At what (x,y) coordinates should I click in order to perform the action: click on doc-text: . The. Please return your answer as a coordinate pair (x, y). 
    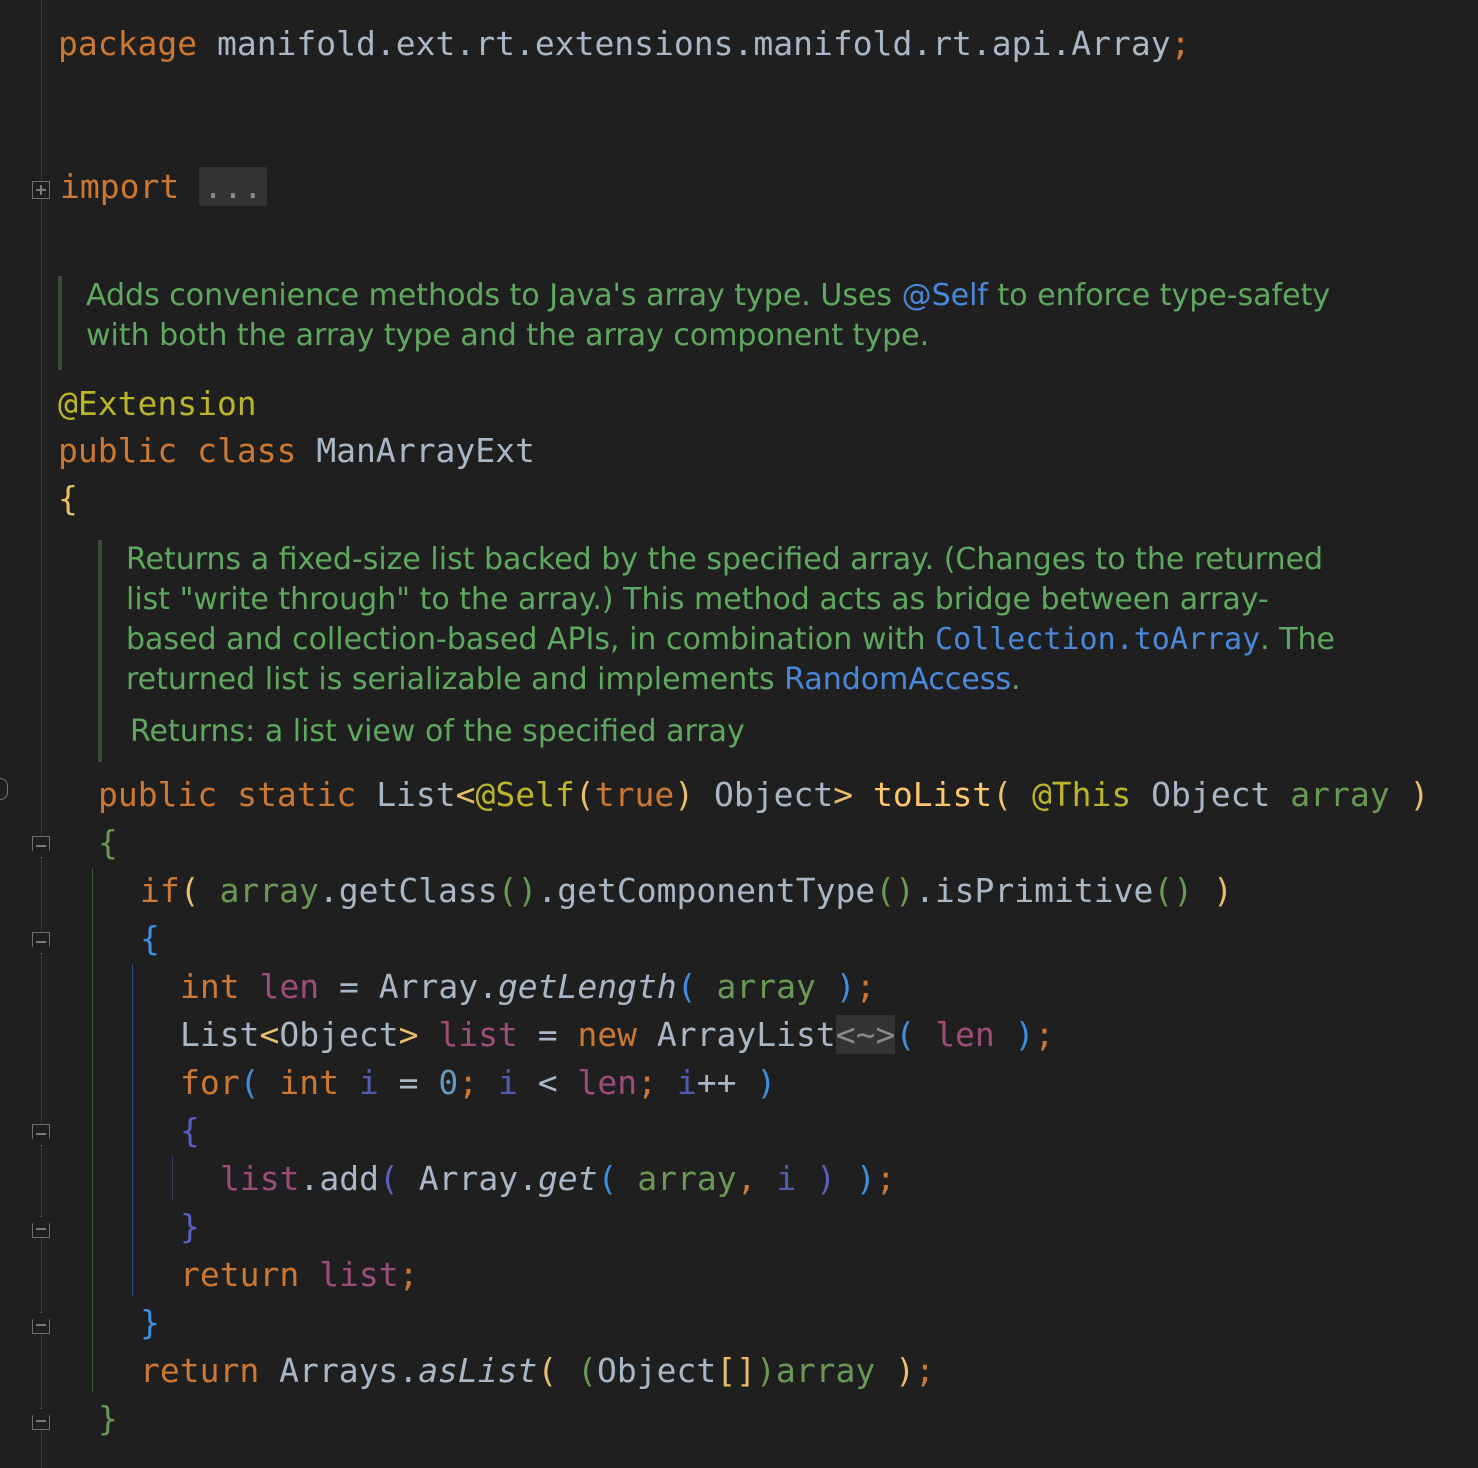
    Looking at the image, I should click on (1297, 639).